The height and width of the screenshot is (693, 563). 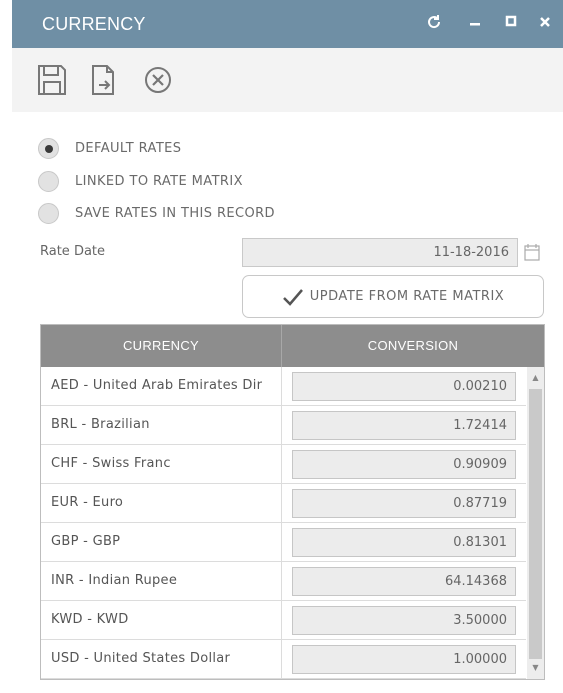 What do you see at coordinates (404, 425) in the screenshot?
I see `conversion-input: 1.72414` at bounding box center [404, 425].